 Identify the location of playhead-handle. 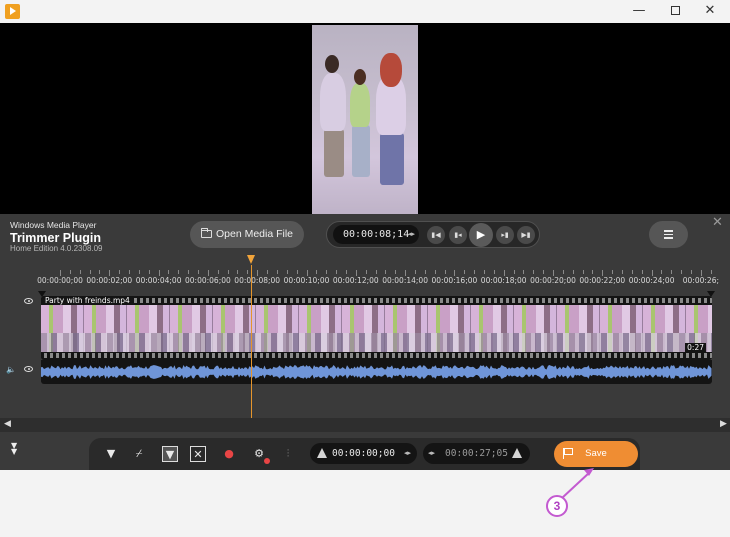
(251, 259).